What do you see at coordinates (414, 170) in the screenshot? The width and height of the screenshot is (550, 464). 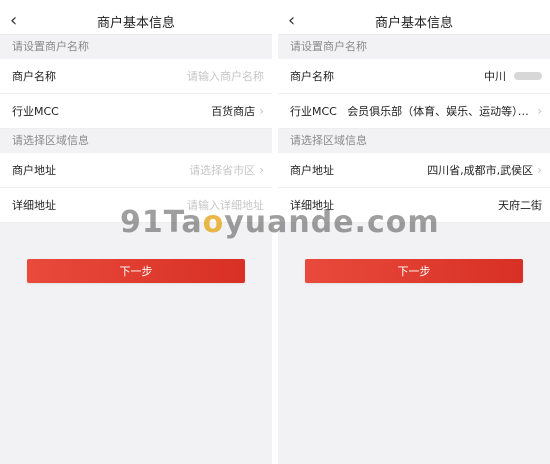 I see `merchant-address-row: 商户地址 四川省,成都市,武侯区 ›` at bounding box center [414, 170].